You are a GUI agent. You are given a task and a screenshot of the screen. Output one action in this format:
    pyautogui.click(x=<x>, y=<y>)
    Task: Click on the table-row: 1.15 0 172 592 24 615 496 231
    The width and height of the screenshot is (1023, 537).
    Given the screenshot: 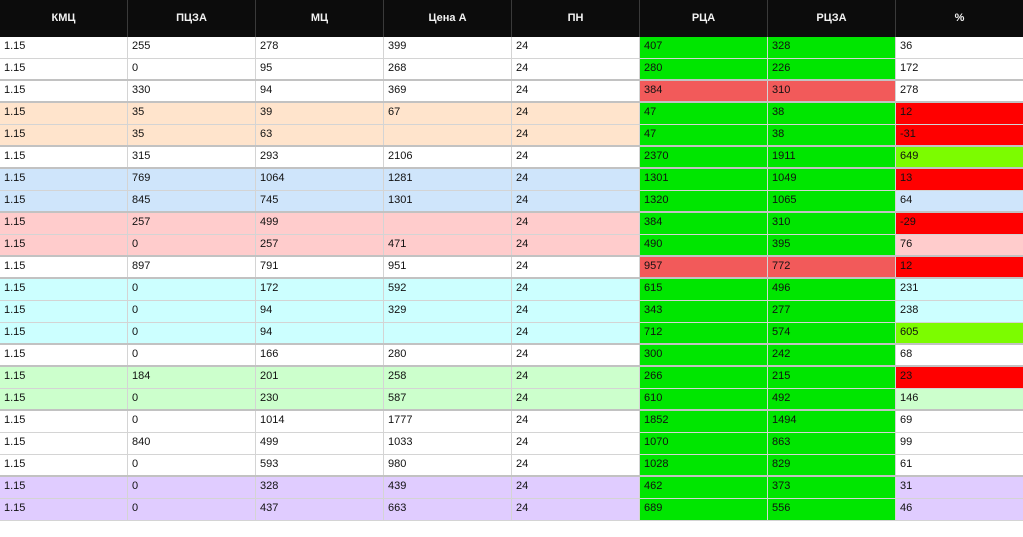 What is the action you would take?
    pyautogui.click(x=511, y=290)
    